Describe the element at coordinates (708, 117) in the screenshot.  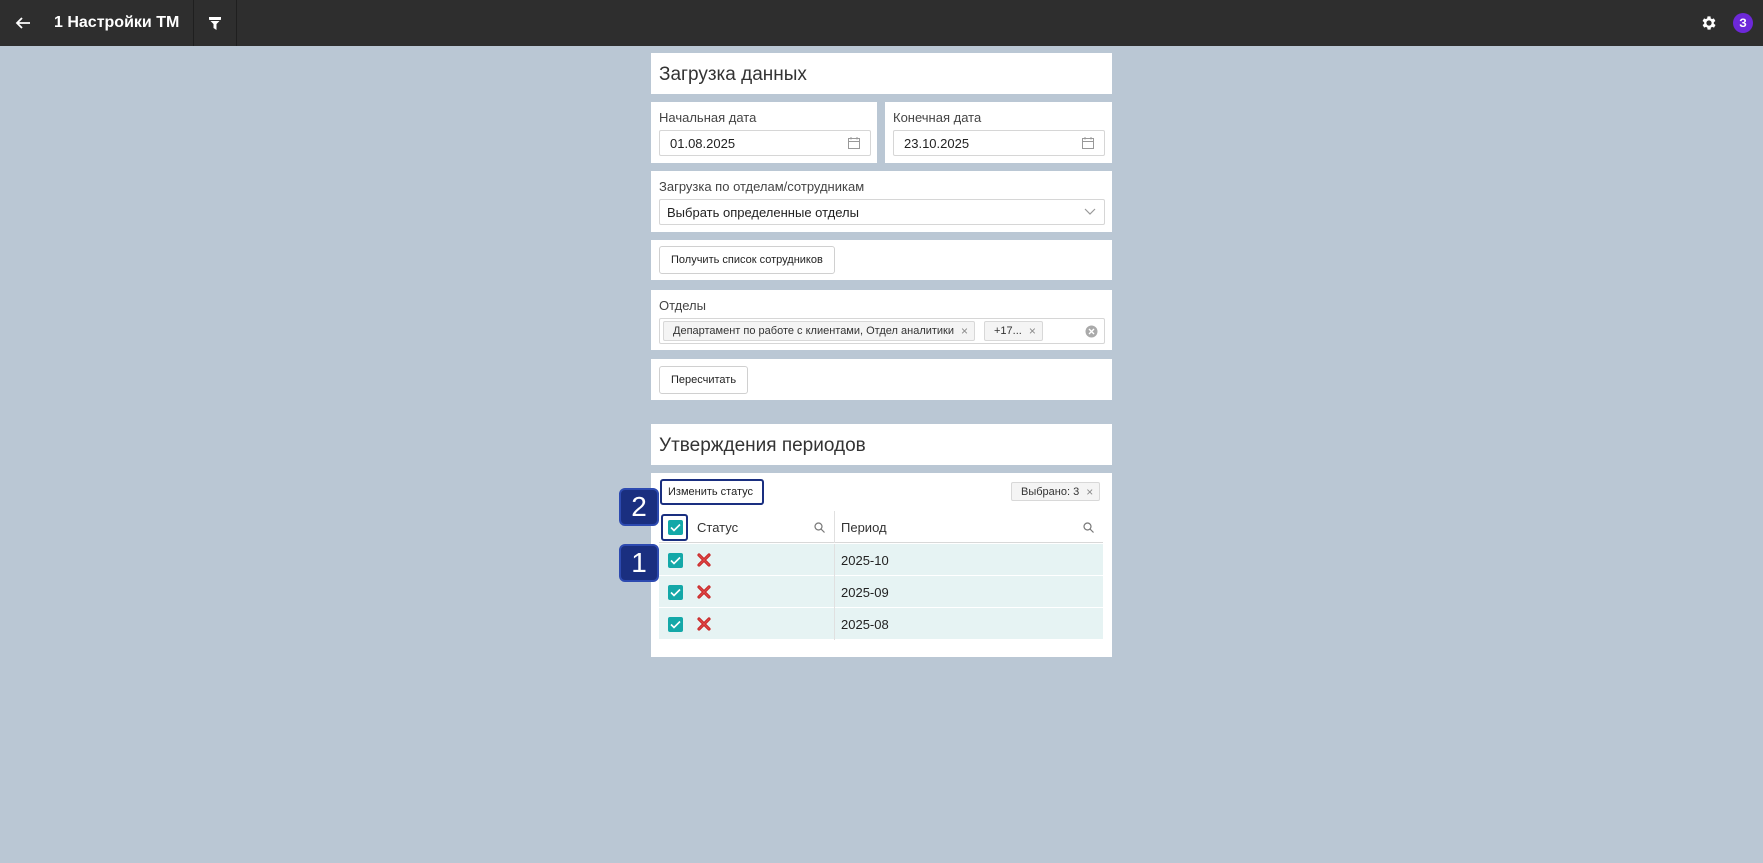
I see `start-date-label: Начальная дата` at that location.